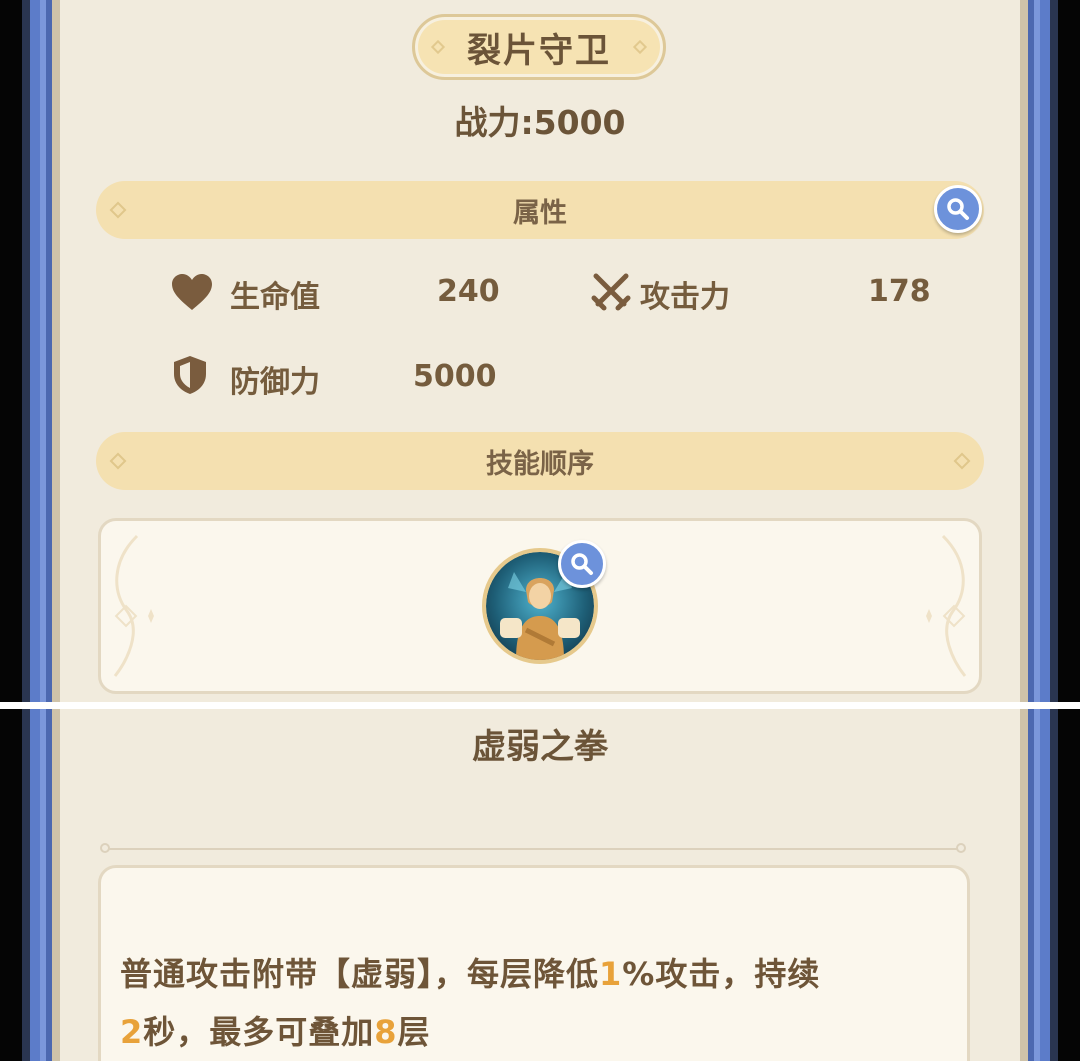  What do you see at coordinates (468, 291) in the screenshot?
I see `stat-value-hp: 240` at bounding box center [468, 291].